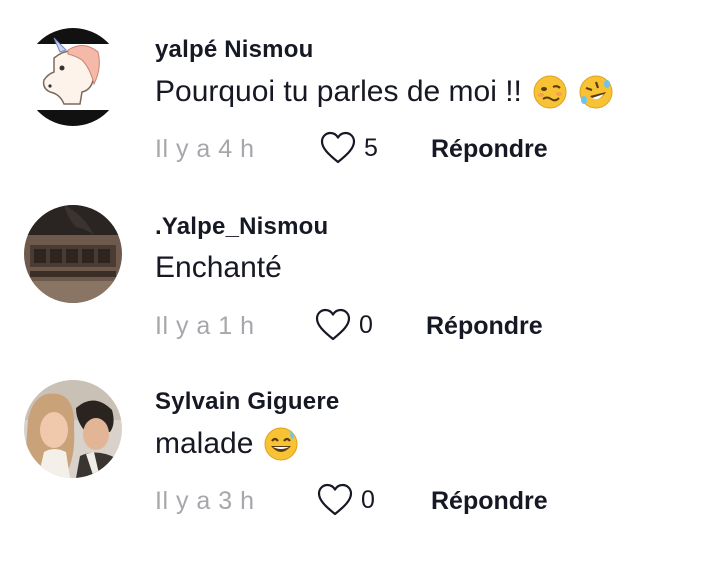  What do you see at coordinates (205, 149) in the screenshot?
I see `comment-time: Il y a 4 h` at bounding box center [205, 149].